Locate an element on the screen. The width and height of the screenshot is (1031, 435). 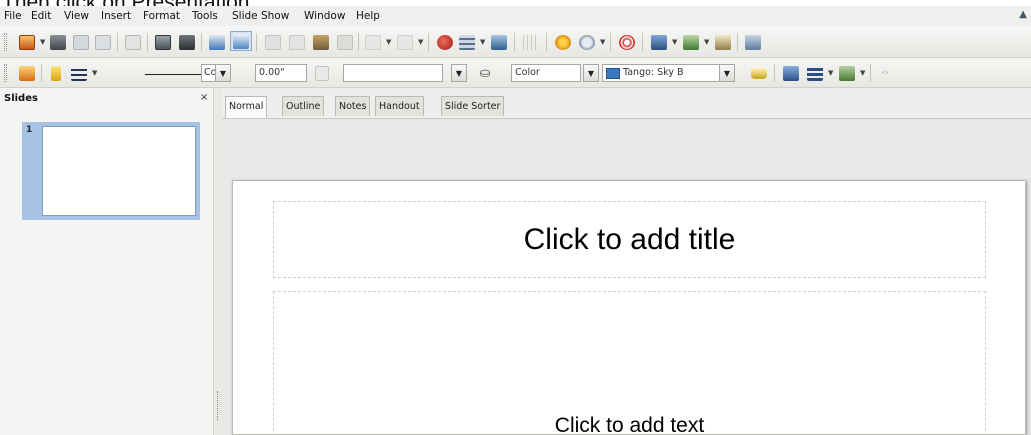
line-width-field: 0.00" is located at coordinates (281, 73).